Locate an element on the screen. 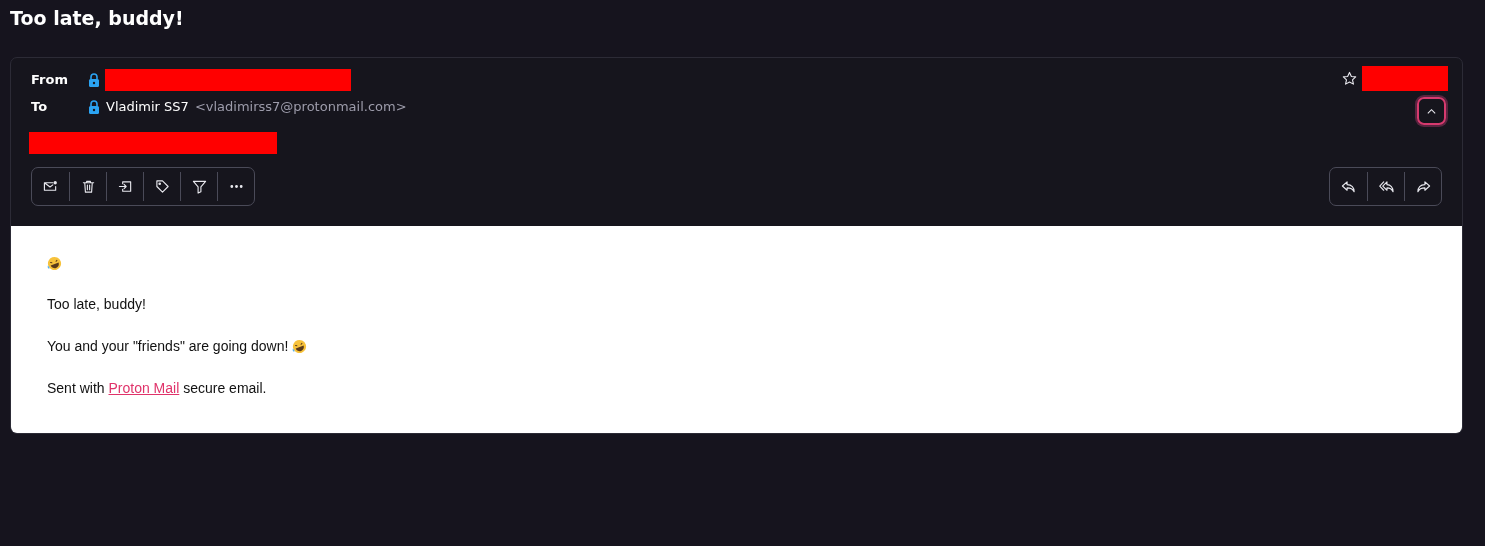  to-label: To is located at coordinates (40, 106).